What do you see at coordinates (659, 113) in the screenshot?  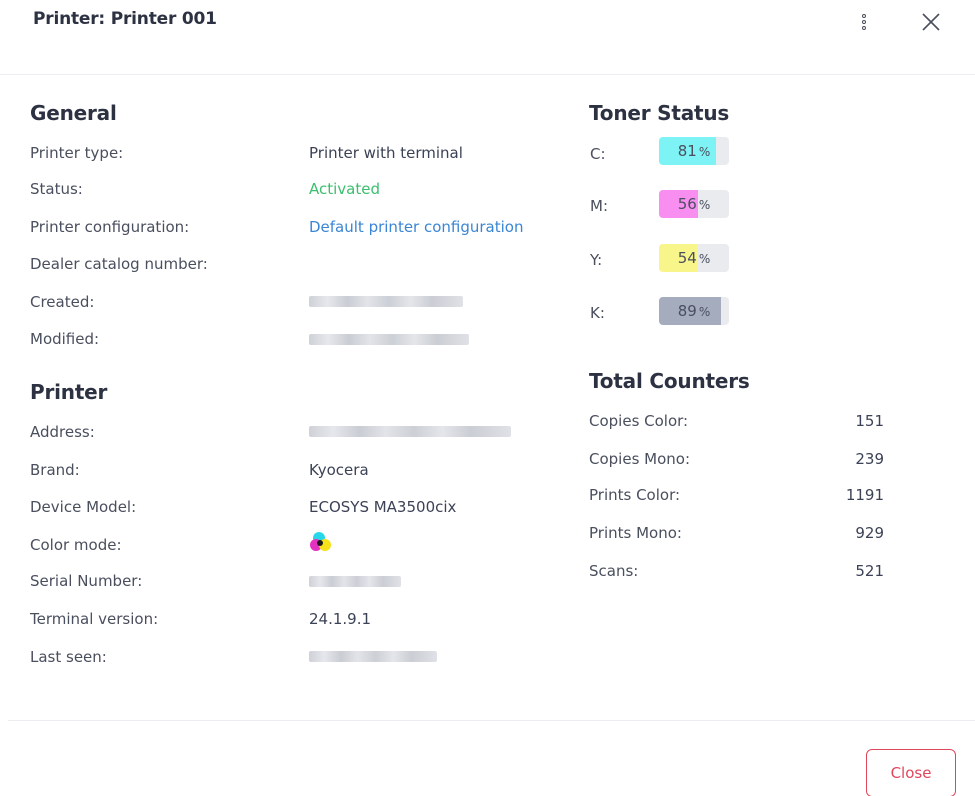 I see `toner-status-heading: Toner Status` at bounding box center [659, 113].